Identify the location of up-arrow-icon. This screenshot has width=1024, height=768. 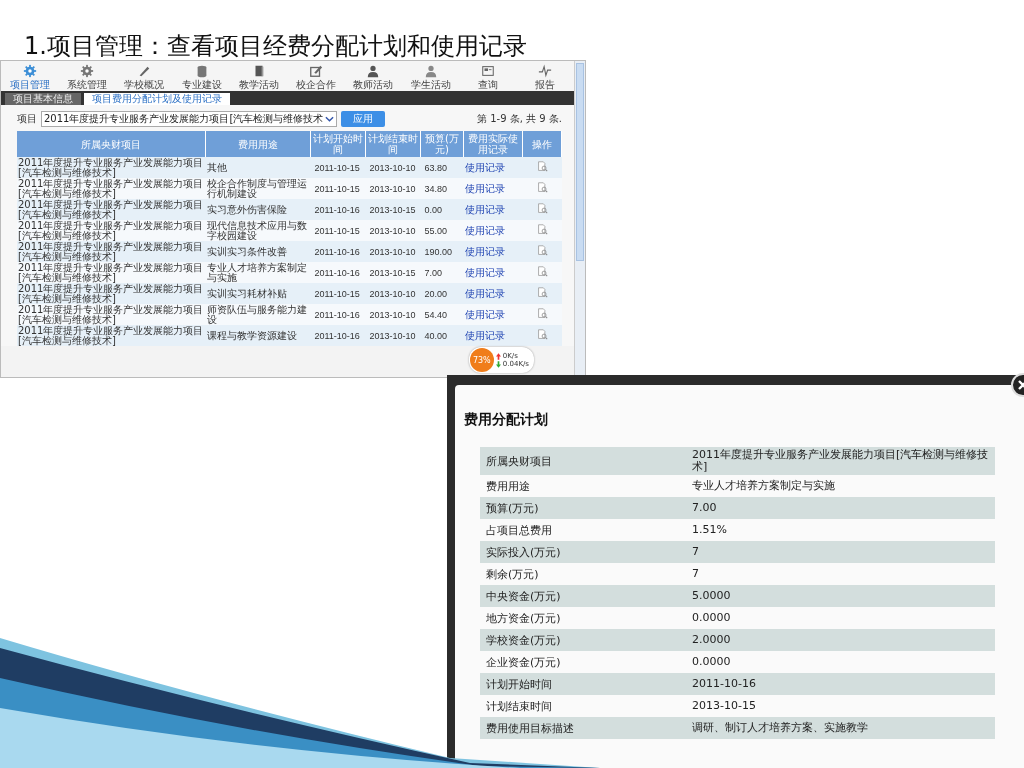
(498, 356).